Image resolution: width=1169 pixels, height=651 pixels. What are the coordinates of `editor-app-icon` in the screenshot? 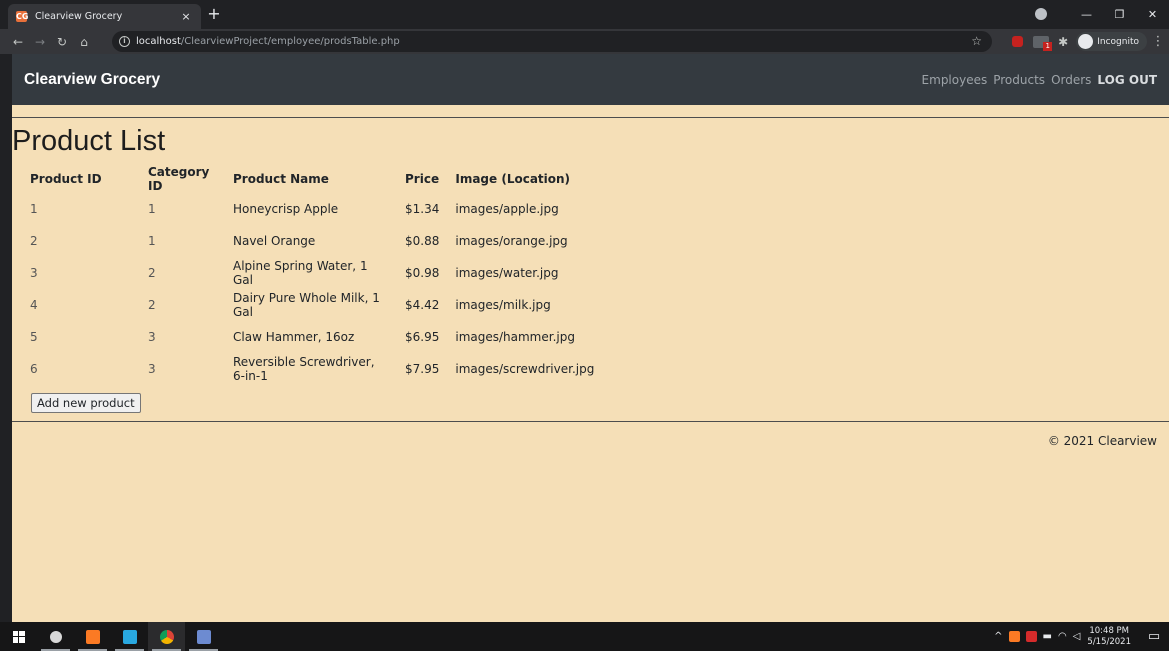 It's located at (203, 636).